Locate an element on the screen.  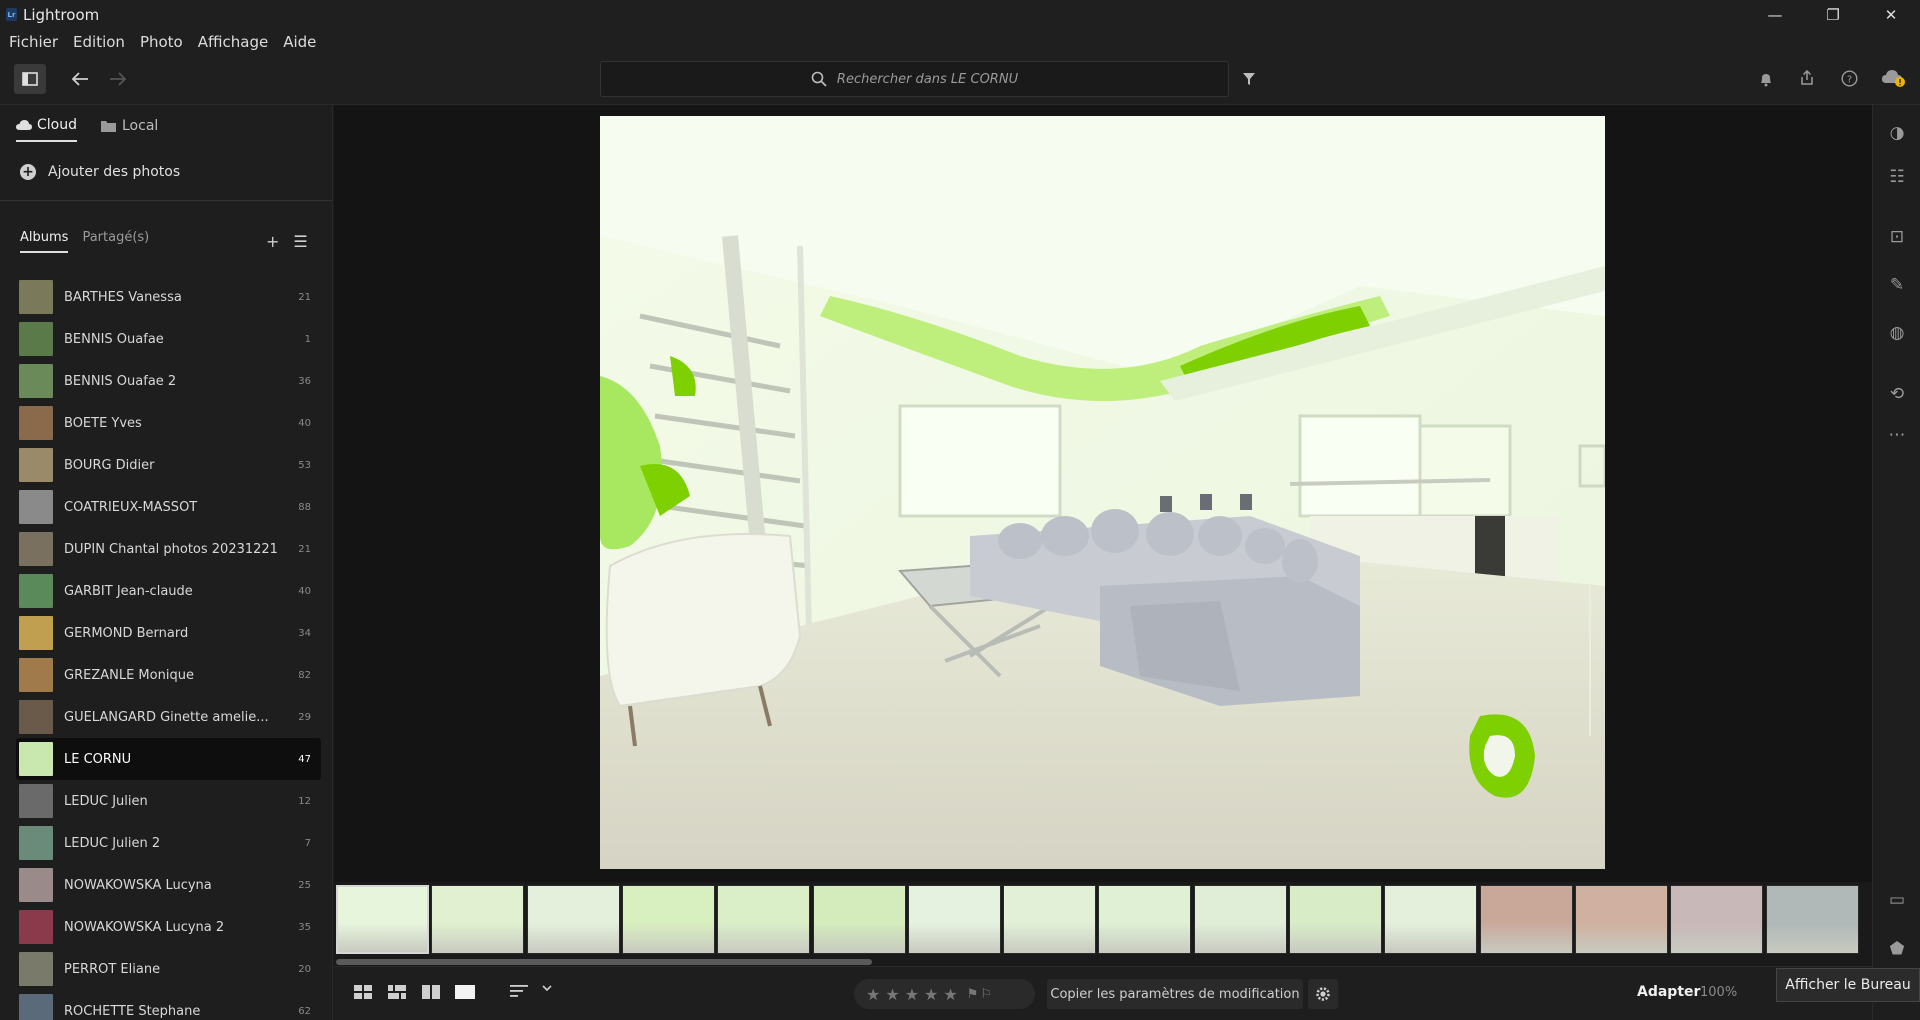
cloud-sync-warning-icon is located at coordinates (1894, 78).